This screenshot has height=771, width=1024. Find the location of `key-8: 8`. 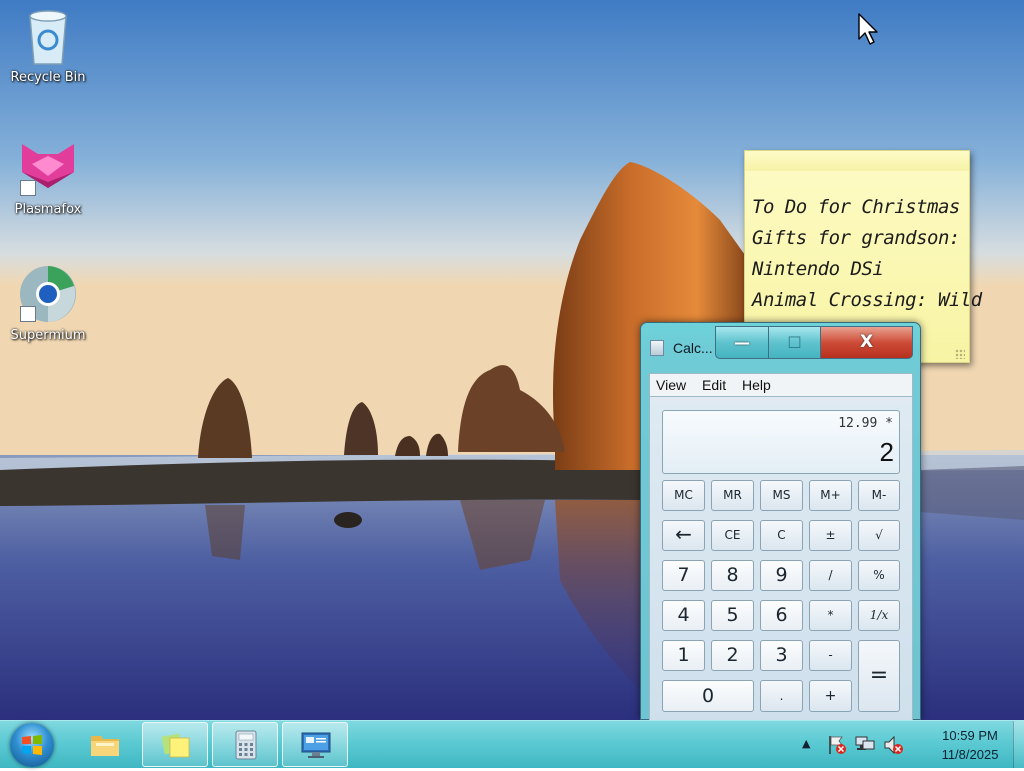

key-8: 8 is located at coordinates (732, 575).